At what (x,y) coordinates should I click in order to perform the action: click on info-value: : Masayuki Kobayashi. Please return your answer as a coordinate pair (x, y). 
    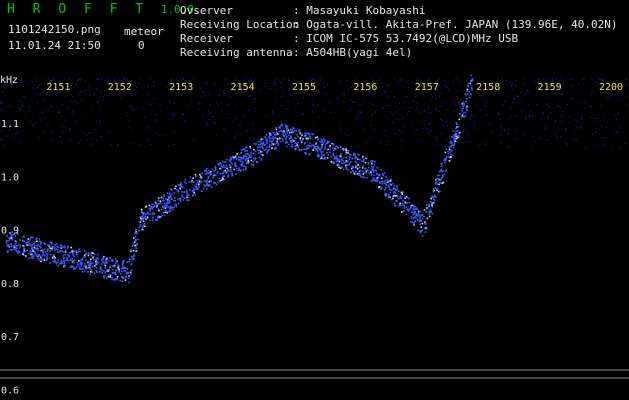
    Looking at the image, I should click on (359, 10).